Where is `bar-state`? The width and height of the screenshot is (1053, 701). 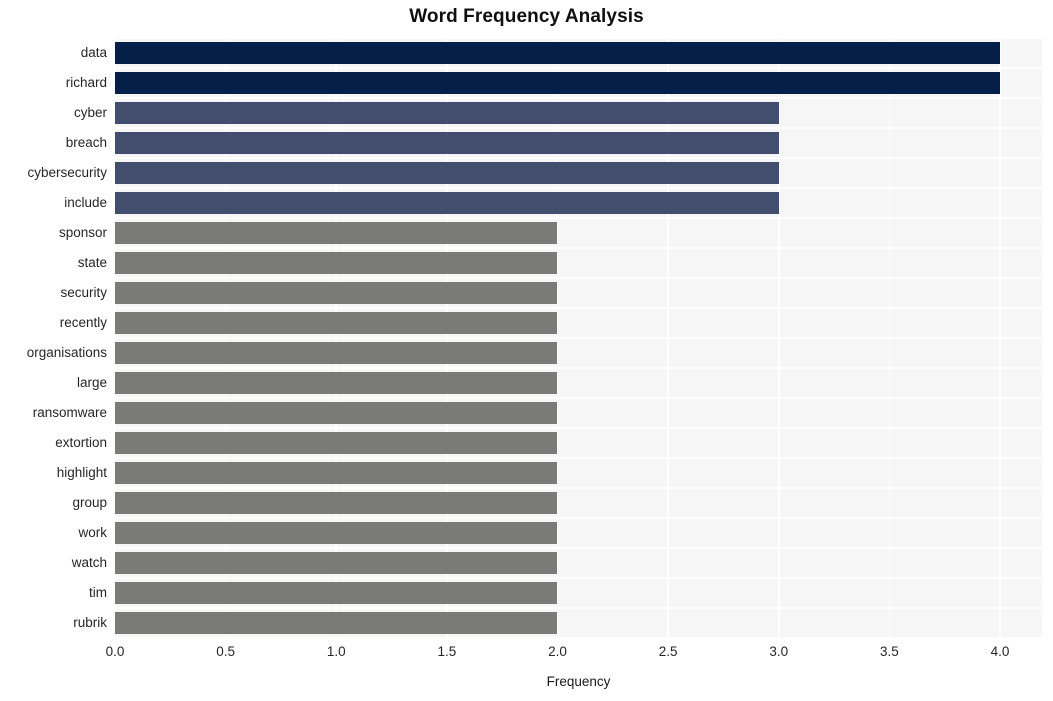
bar-state is located at coordinates (336, 263).